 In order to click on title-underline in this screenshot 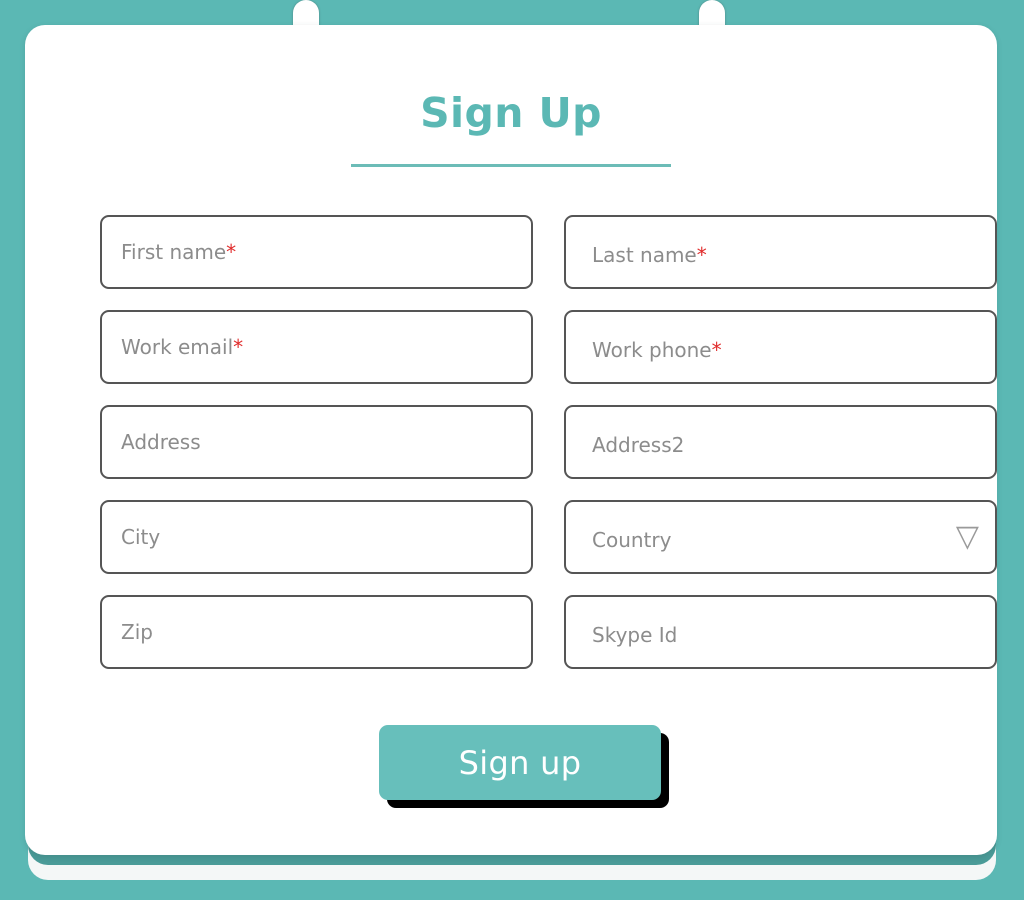, I will do `click(511, 165)`.